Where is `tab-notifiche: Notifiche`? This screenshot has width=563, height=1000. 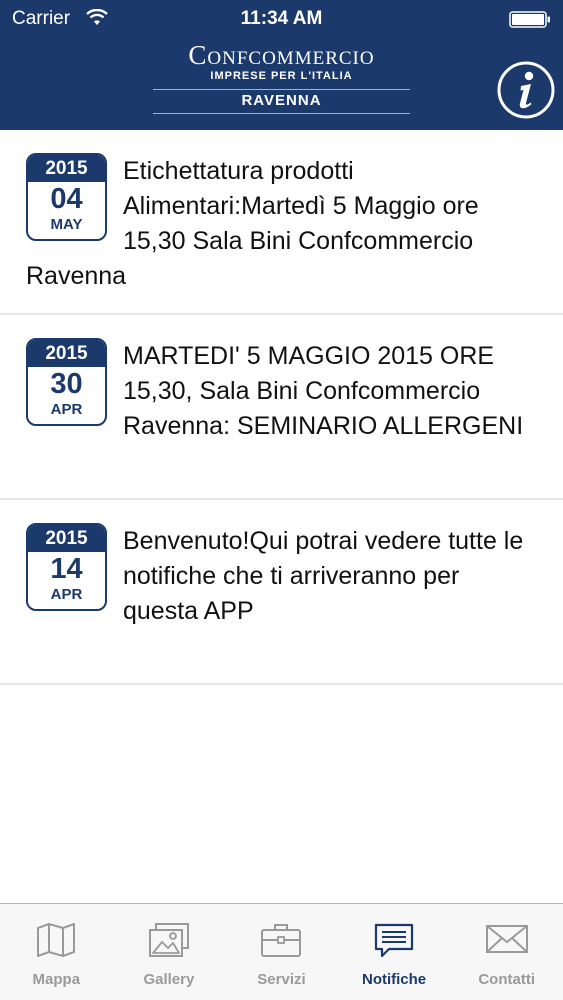
tab-notifiche: Notifiche is located at coordinates (394, 952).